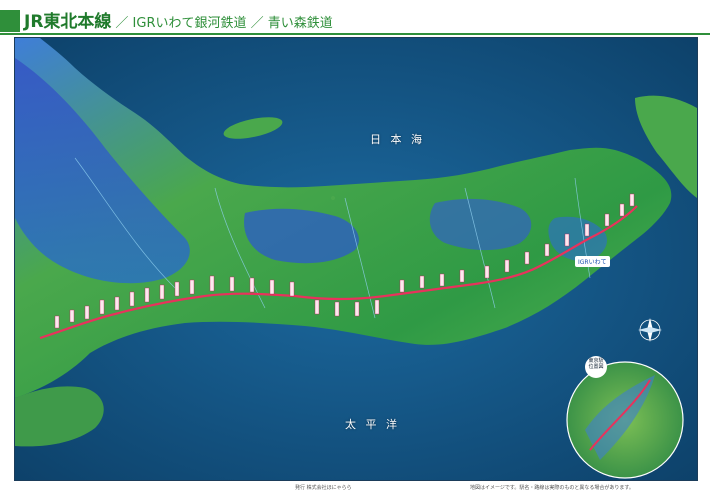  I want to click on sea-label-south: 太 平 洋, so click(372, 424).